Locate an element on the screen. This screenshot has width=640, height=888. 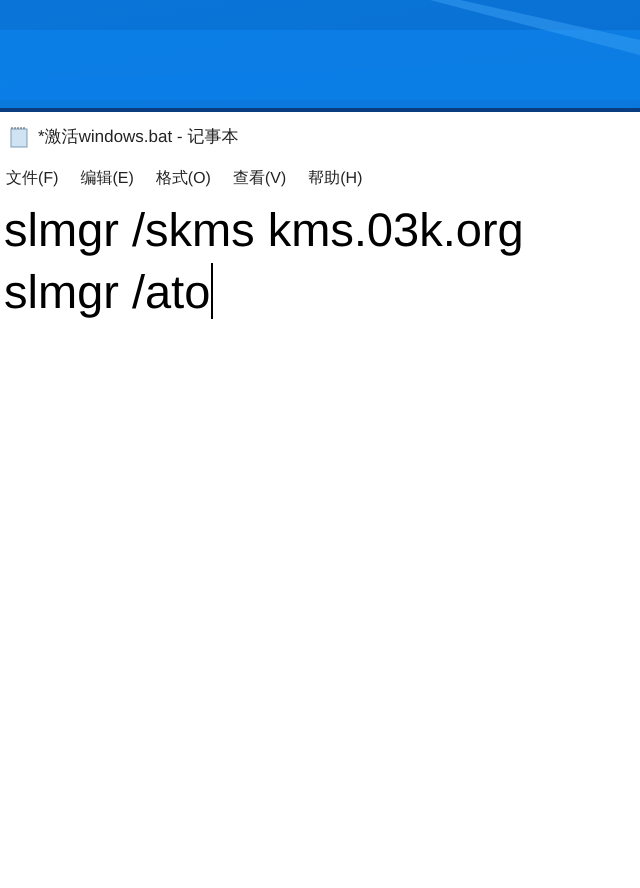
menu-item: 格式(O) is located at coordinates (183, 179).